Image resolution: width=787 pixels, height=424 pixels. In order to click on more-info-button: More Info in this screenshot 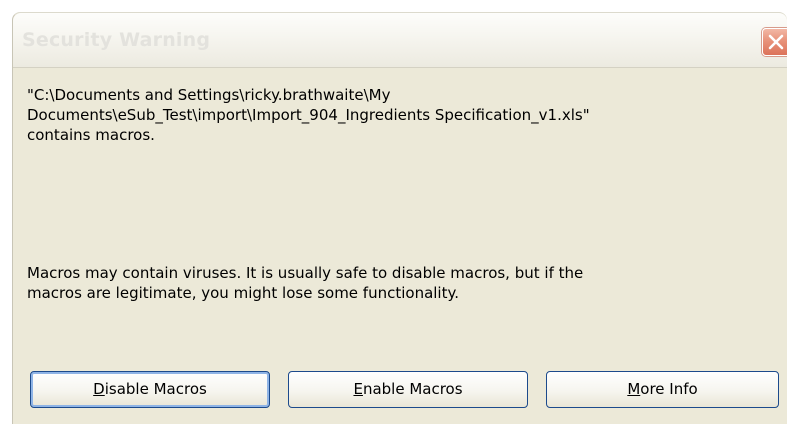, I will do `click(662, 389)`.